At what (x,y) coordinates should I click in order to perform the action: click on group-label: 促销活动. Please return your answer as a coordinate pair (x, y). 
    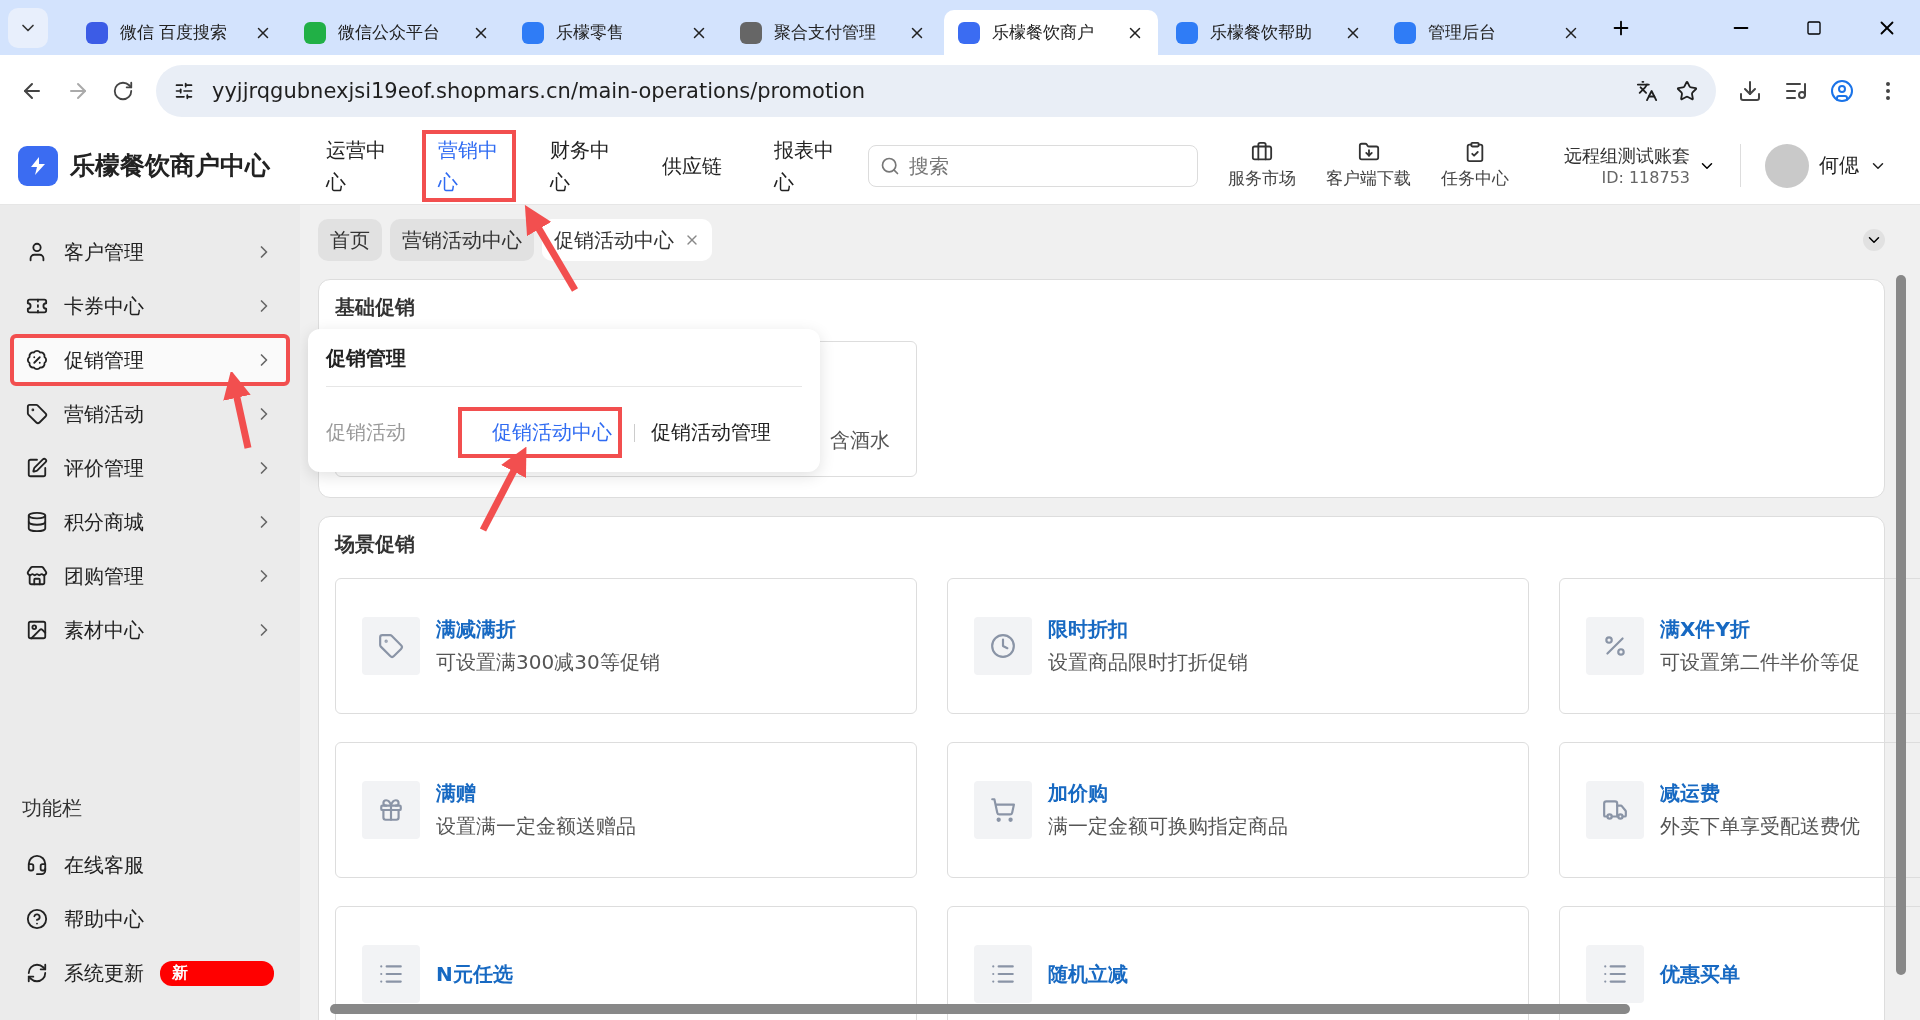
    Looking at the image, I should click on (366, 432).